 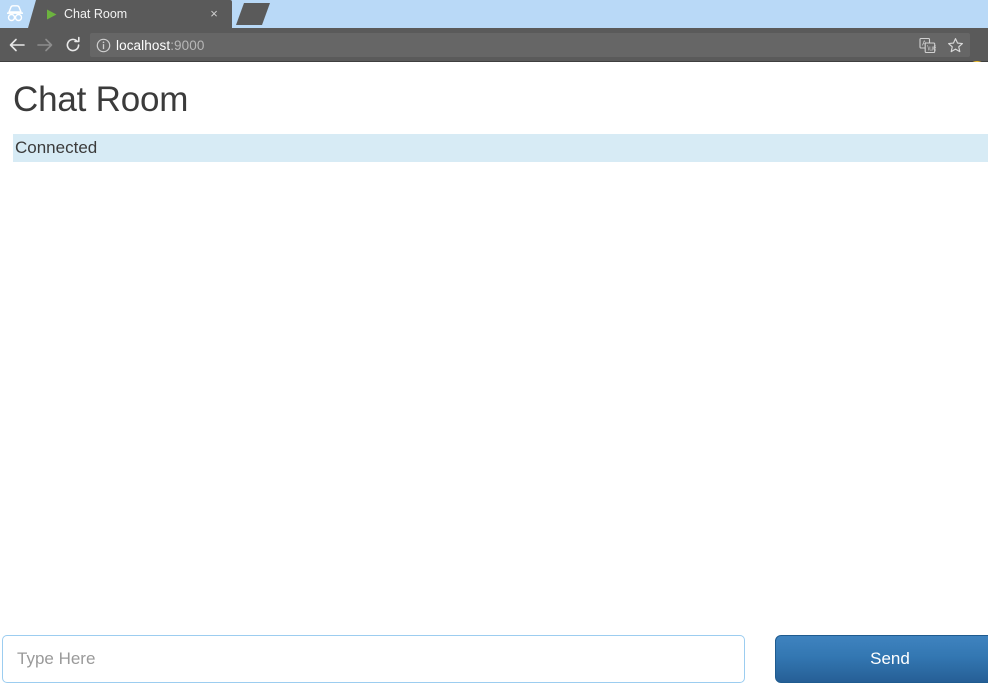 What do you see at coordinates (881, 659) in the screenshot?
I see `send-button: Send` at bounding box center [881, 659].